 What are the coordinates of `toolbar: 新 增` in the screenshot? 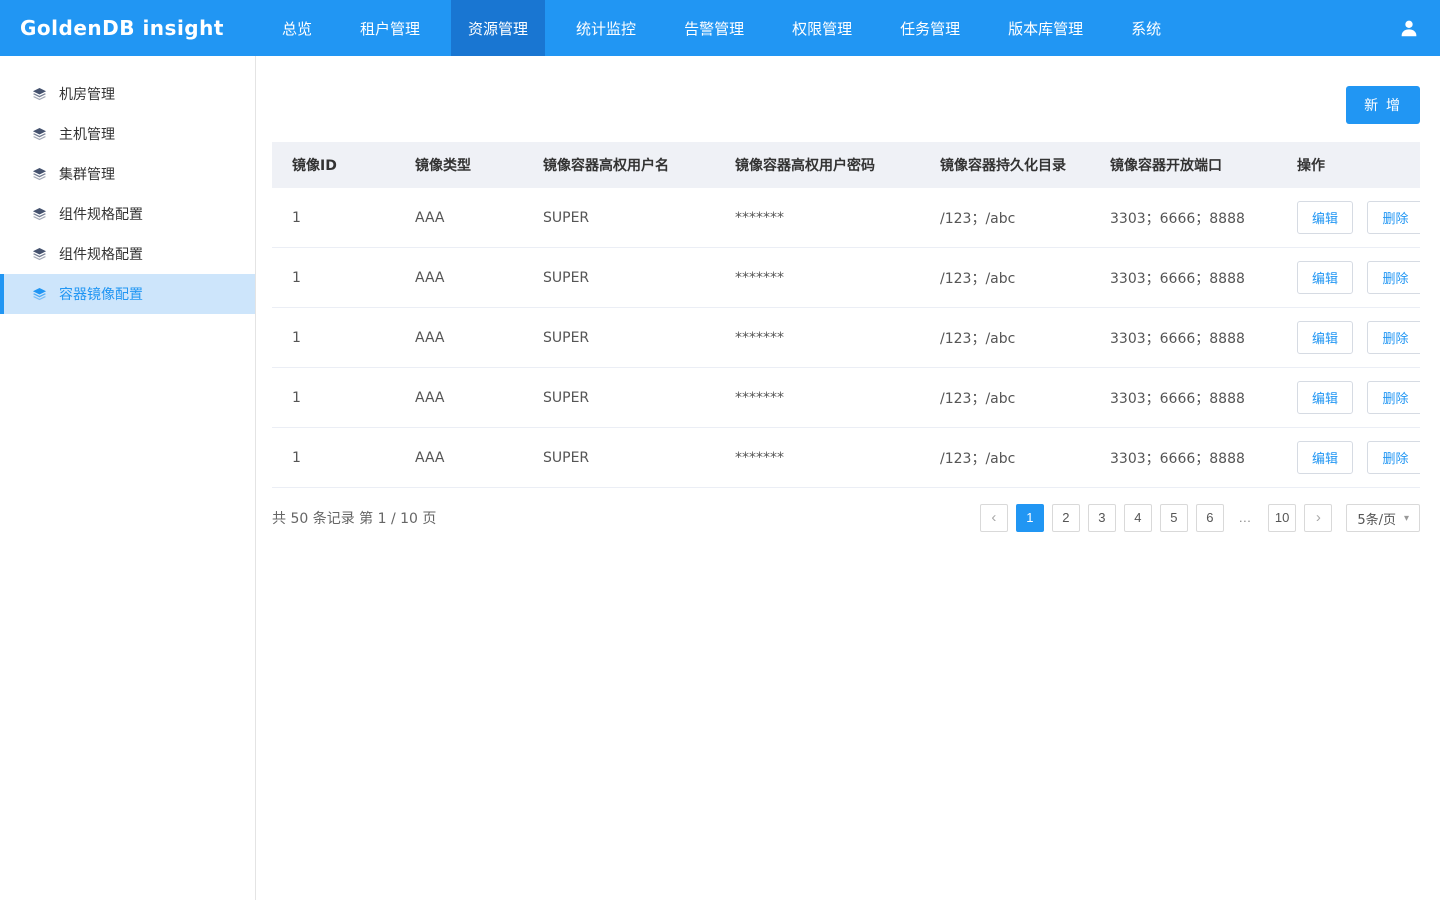 It's located at (846, 105).